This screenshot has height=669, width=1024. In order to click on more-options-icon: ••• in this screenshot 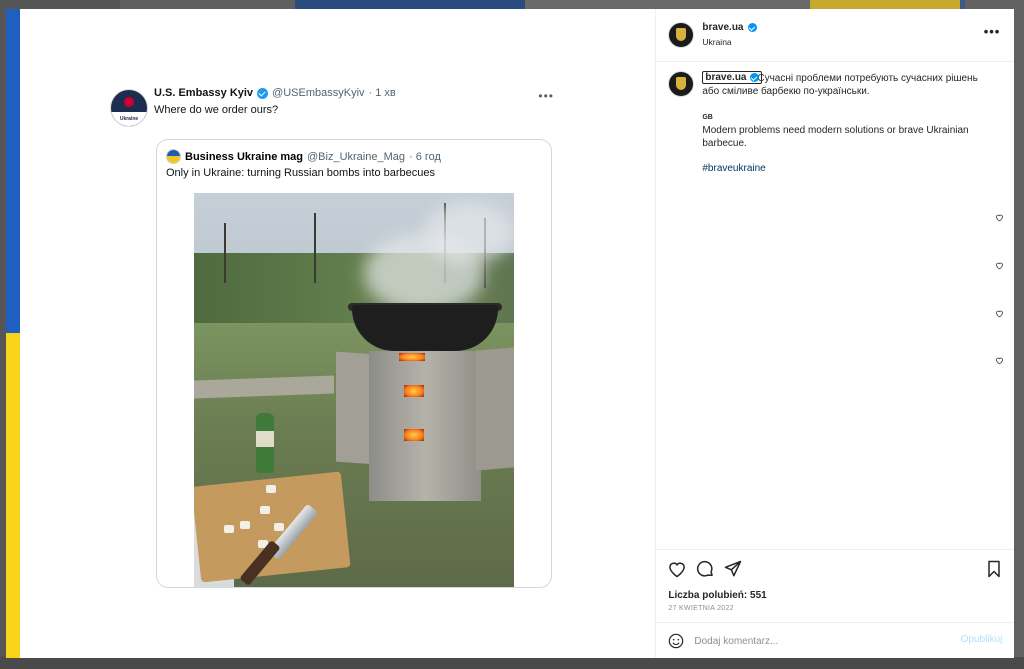, I will do `click(992, 31)`.